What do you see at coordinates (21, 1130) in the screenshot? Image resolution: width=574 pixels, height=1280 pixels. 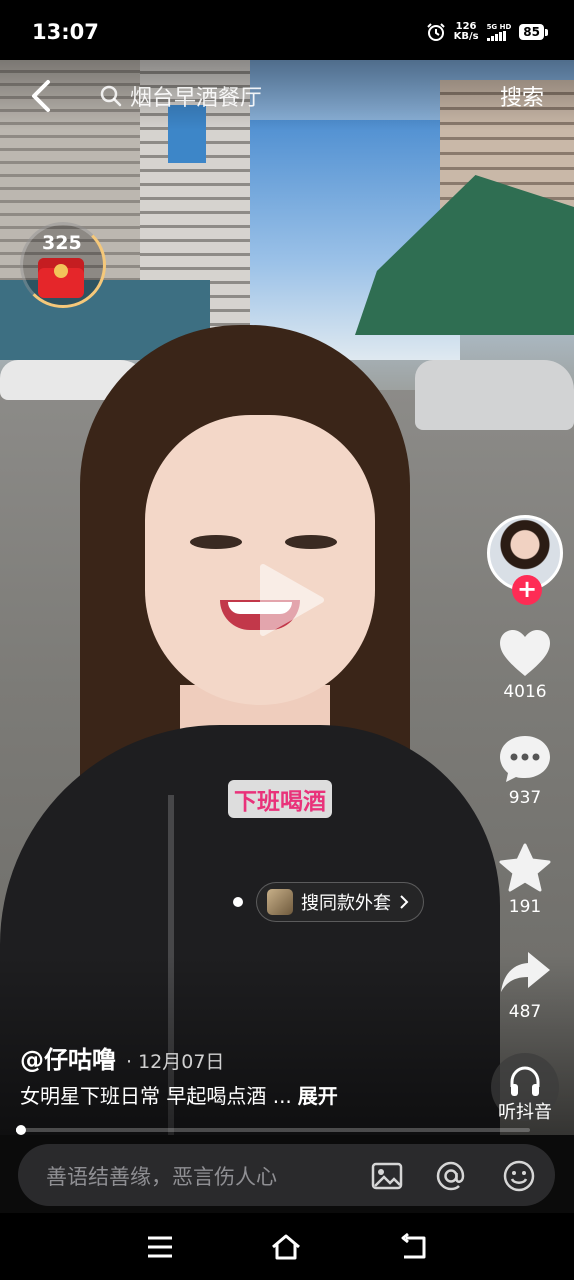 I see `video-progress-knob` at bounding box center [21, 1130].